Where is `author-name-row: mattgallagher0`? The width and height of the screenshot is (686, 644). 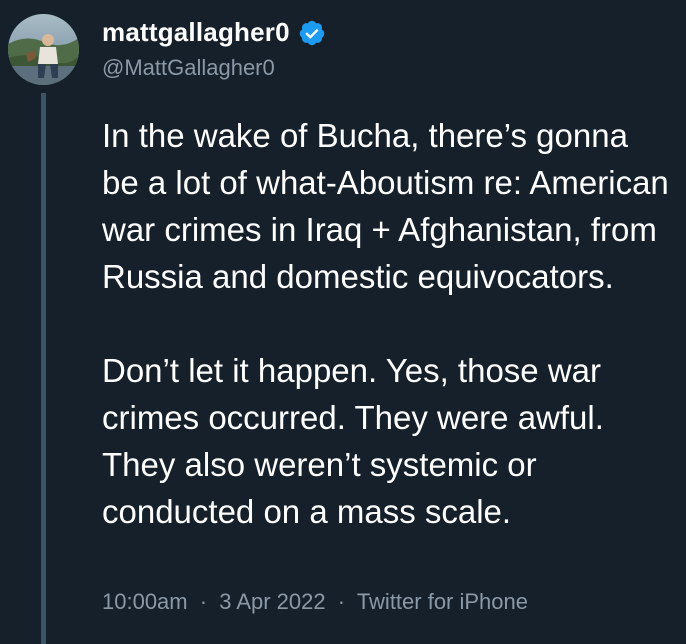 author-name-row: mattgallagher0 is located at coordinates (214, 32).